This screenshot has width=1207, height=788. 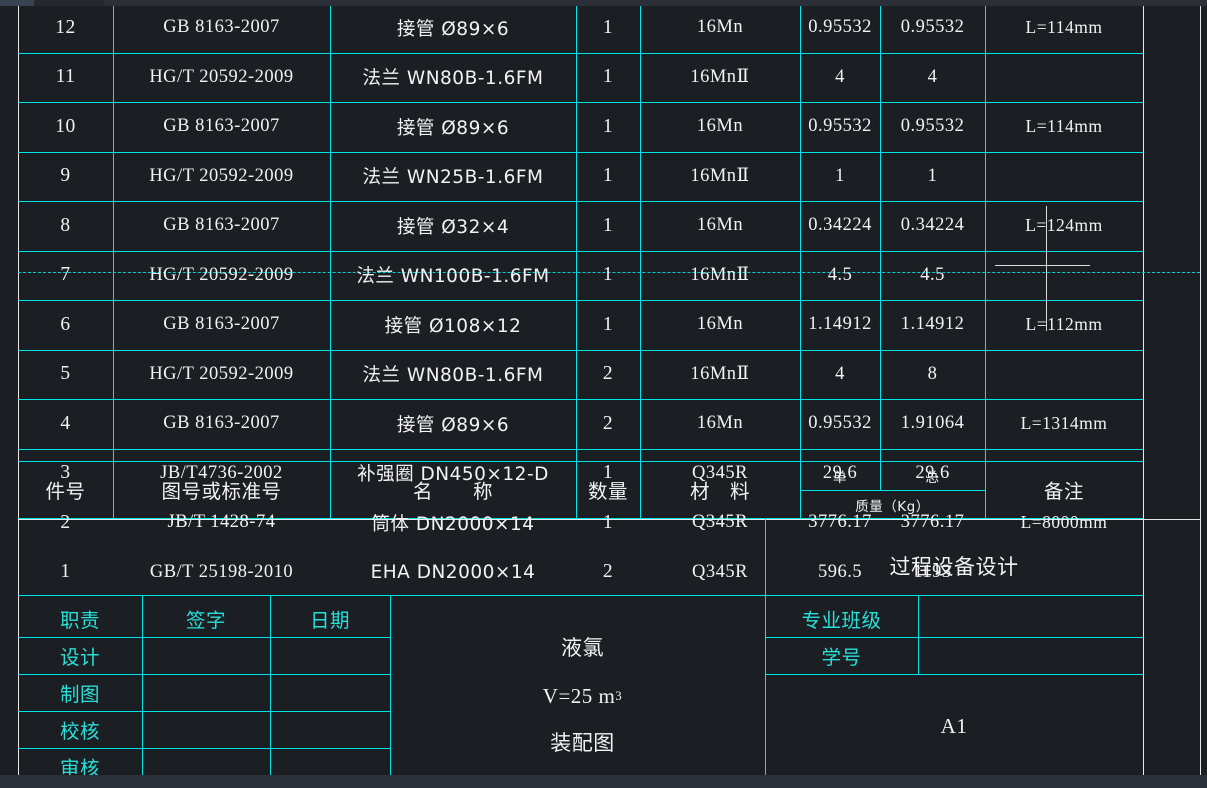 I want to click on parts-cell-remark: L=112mm, so click(x=1064, y=324).